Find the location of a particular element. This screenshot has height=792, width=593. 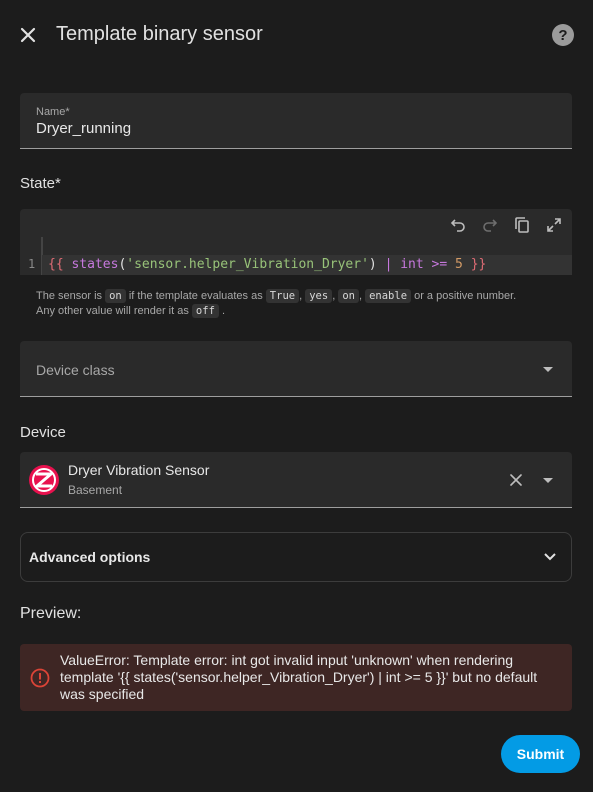

submit-button: Submit is located at coordinates (540, 754).